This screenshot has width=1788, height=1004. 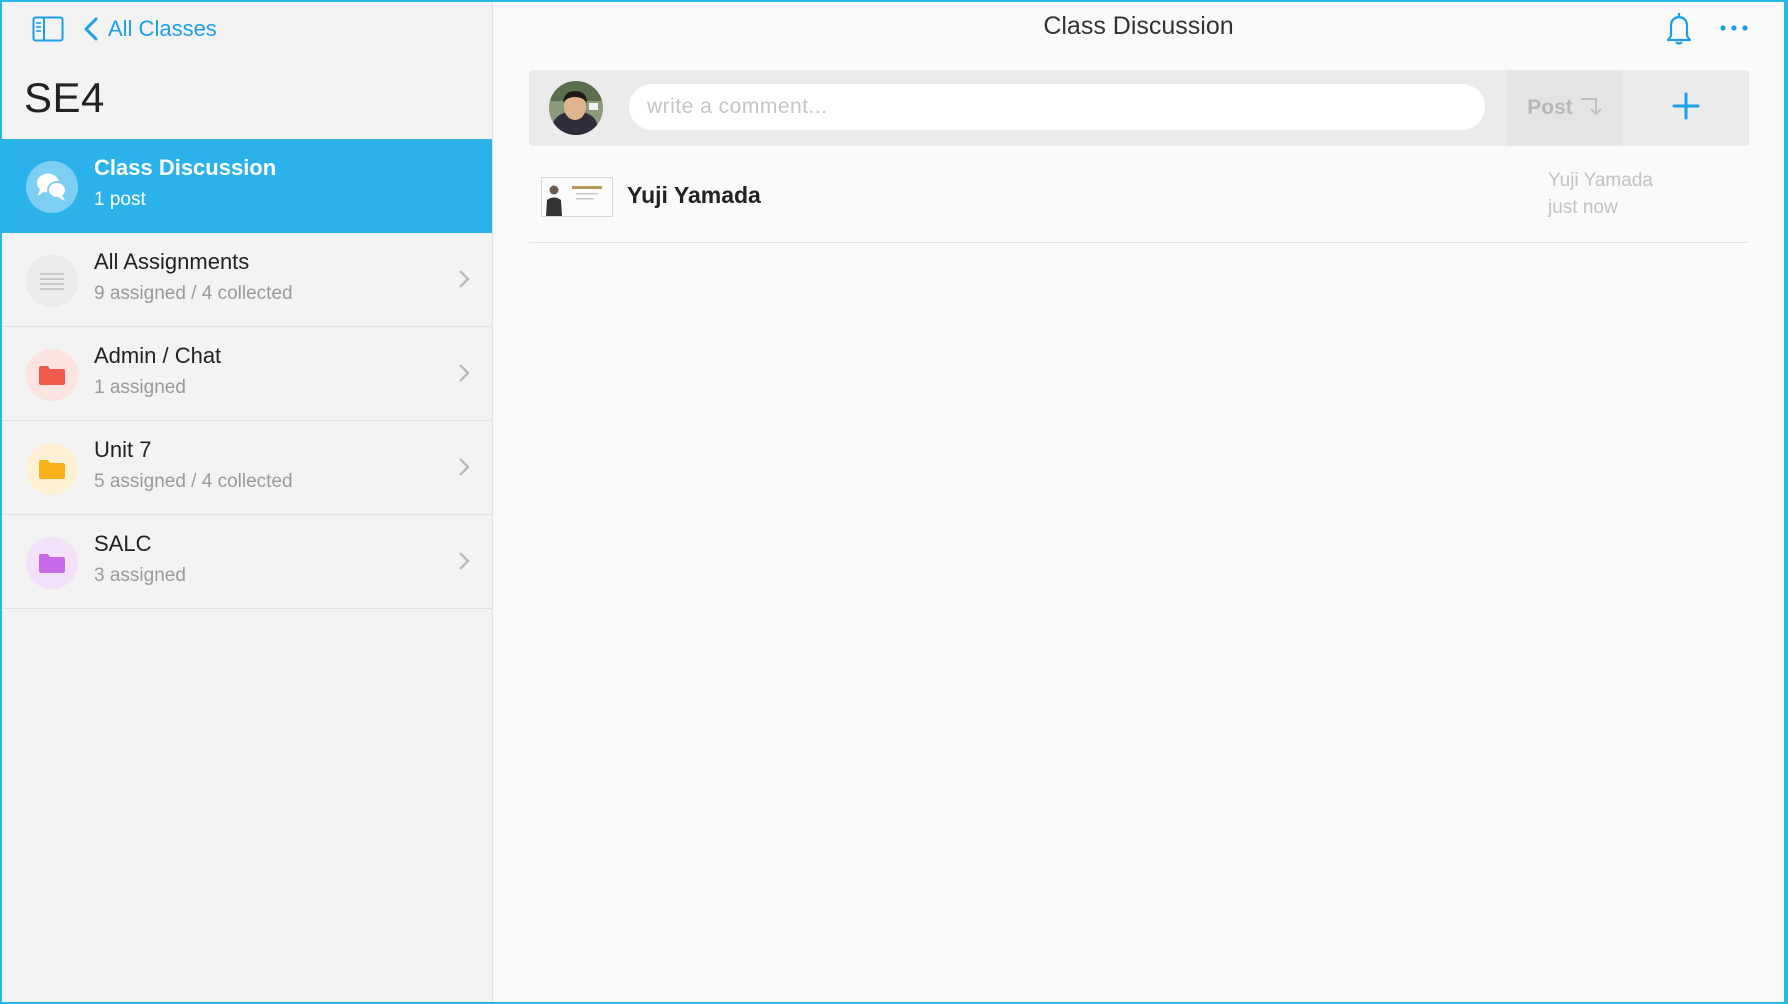 I want to click on sidebar-toolbar: All Classes, so click(x=247, y=28).